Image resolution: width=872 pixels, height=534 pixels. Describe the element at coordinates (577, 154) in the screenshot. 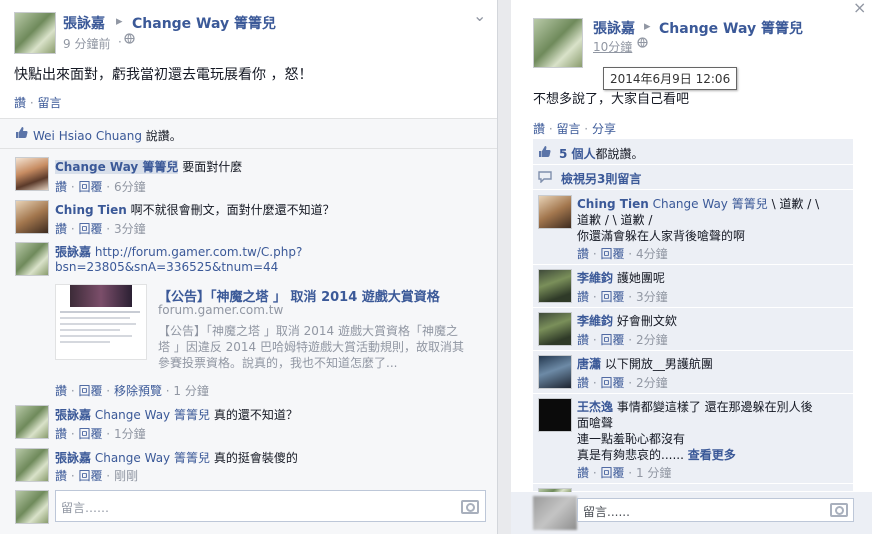

I see `likes-count: 5 個人` at that location.